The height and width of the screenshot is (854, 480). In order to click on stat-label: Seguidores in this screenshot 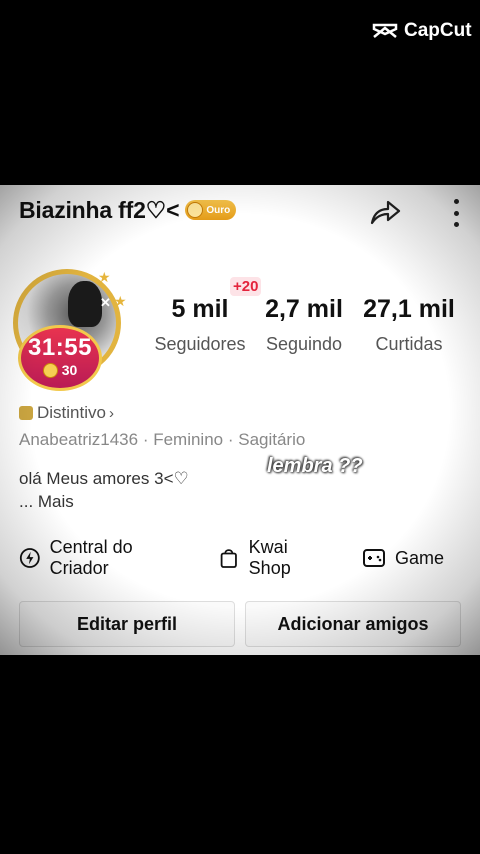, I will do `click(200, 344)`.